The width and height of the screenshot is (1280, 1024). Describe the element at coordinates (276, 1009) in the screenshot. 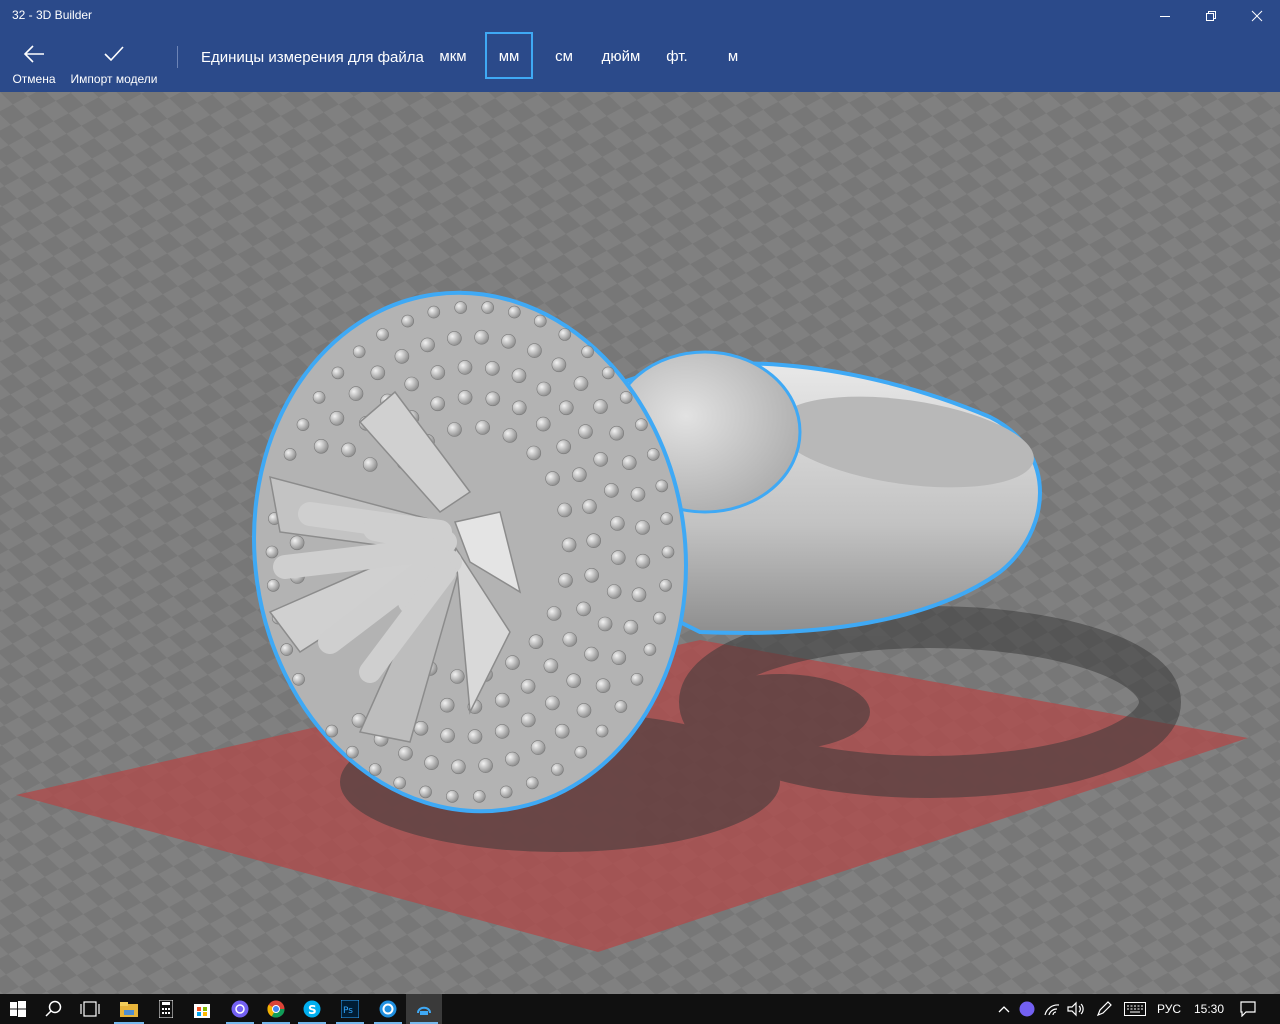

I see `taskbar-chrome` at that location.